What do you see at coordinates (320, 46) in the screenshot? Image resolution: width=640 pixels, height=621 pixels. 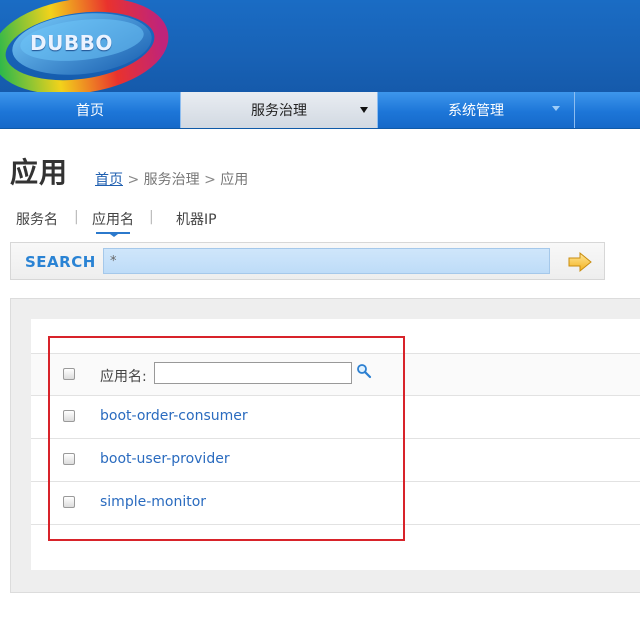 I see `app-header: DUBBO` at bounding box center [320, 46].